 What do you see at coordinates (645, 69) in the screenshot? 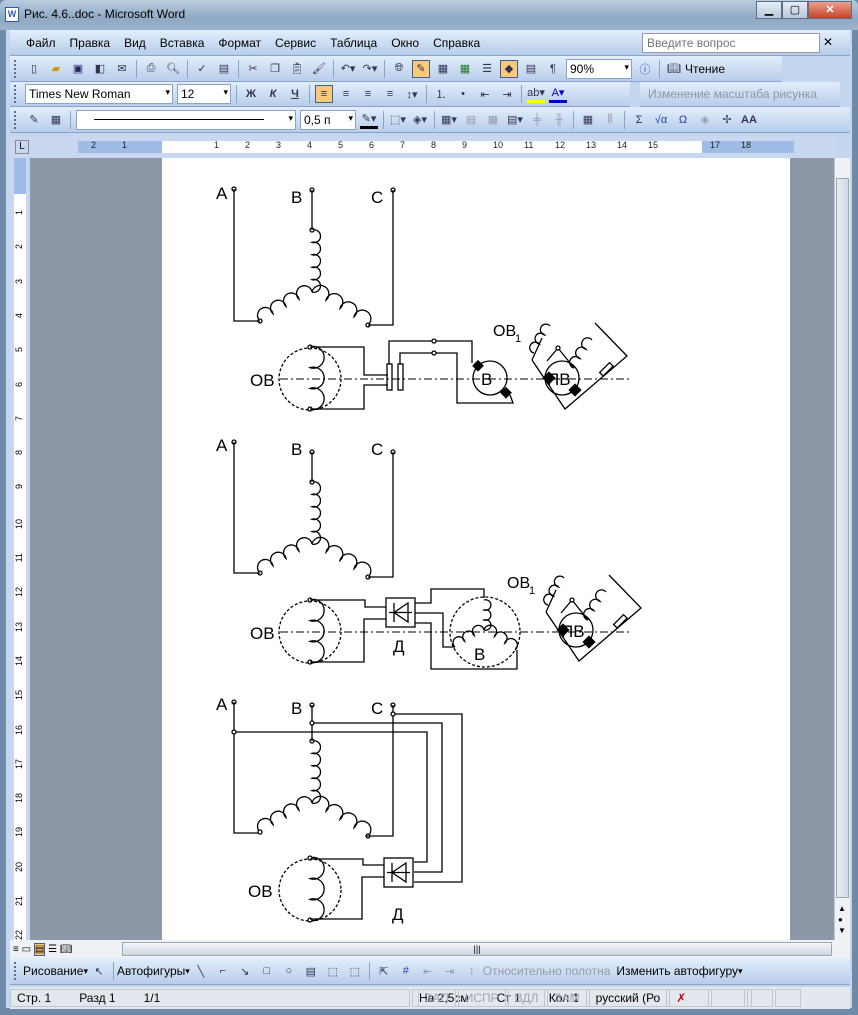
I see `help-icon: ⓘ` at bounding box center [645, 69].